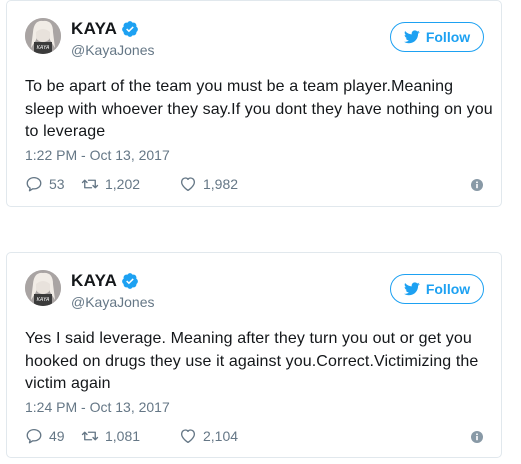 The image size is (521, 464). I want to click on retweet-count: 1,081, so click(123, 436).